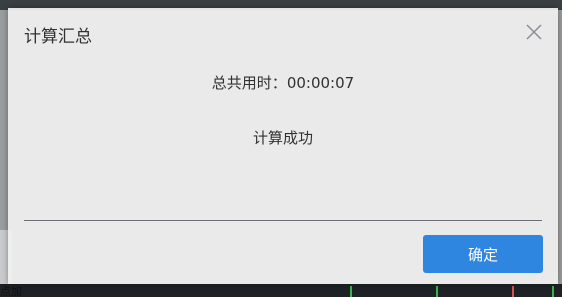  I want to click on dialog-divider, so click(283, 220).